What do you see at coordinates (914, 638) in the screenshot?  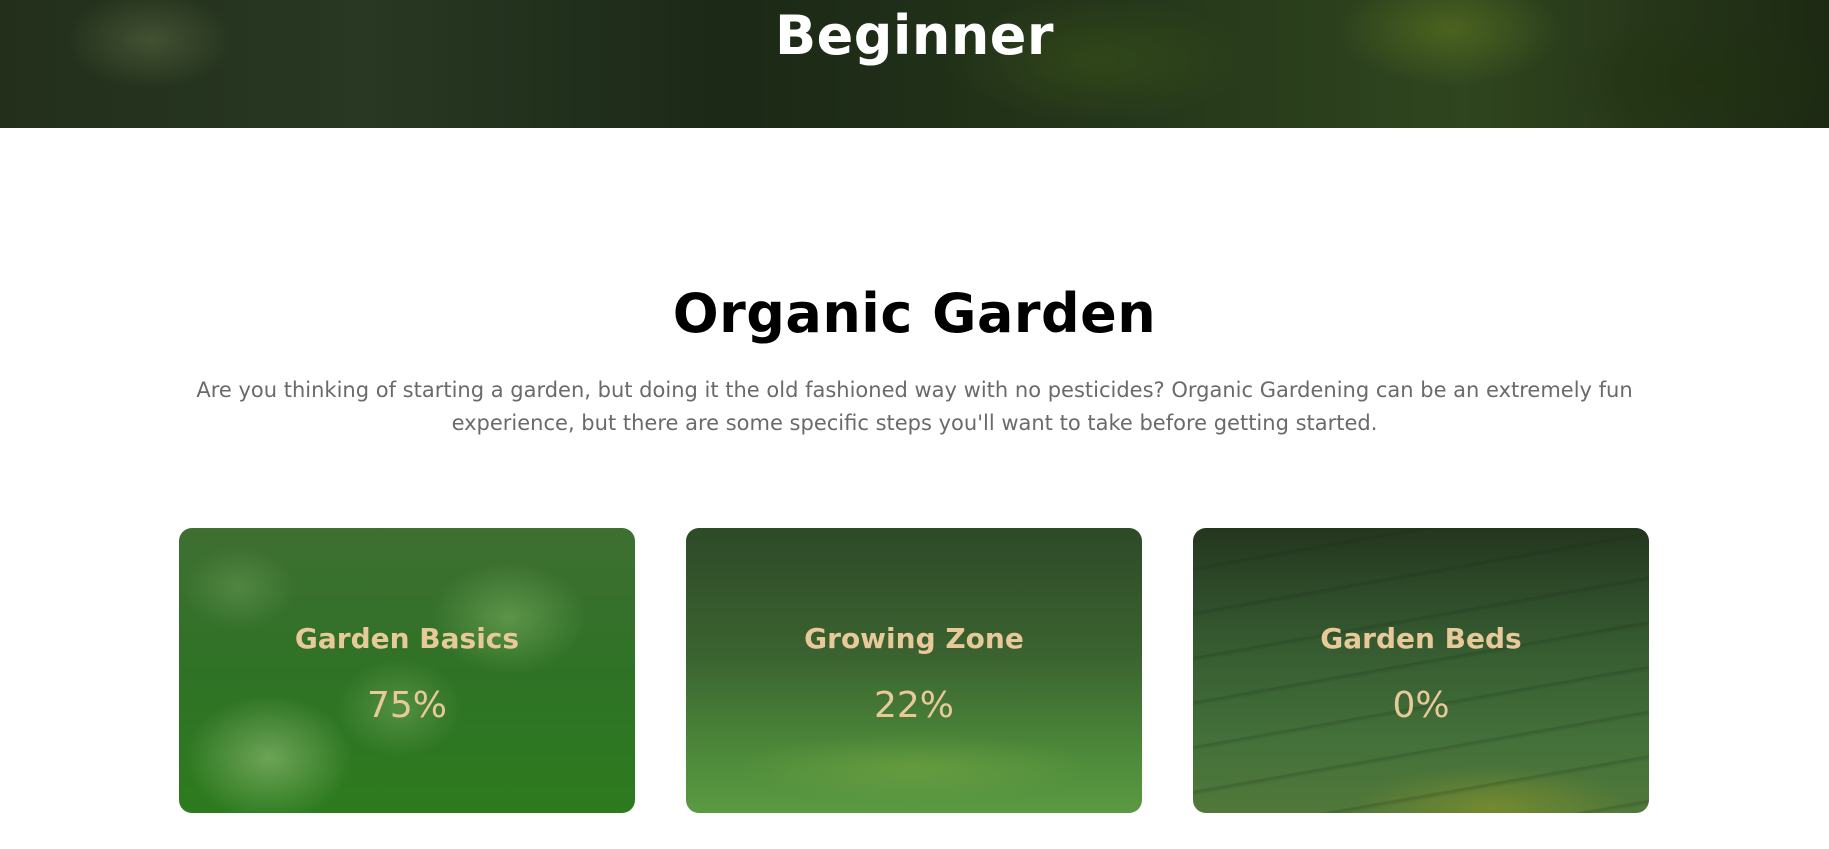 I see `card-title: Growing Zone` at bounding box center [914, 638].